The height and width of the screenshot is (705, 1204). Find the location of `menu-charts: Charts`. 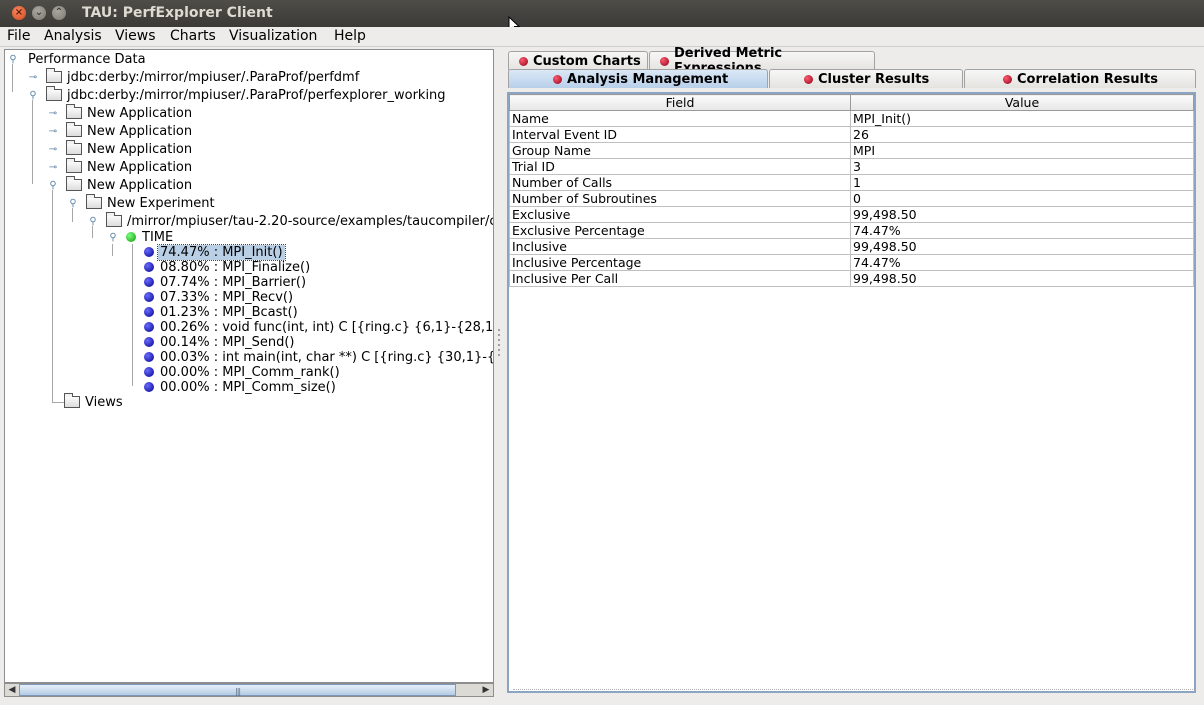

menu-charts: Charts is located at coordinates (193, 36).